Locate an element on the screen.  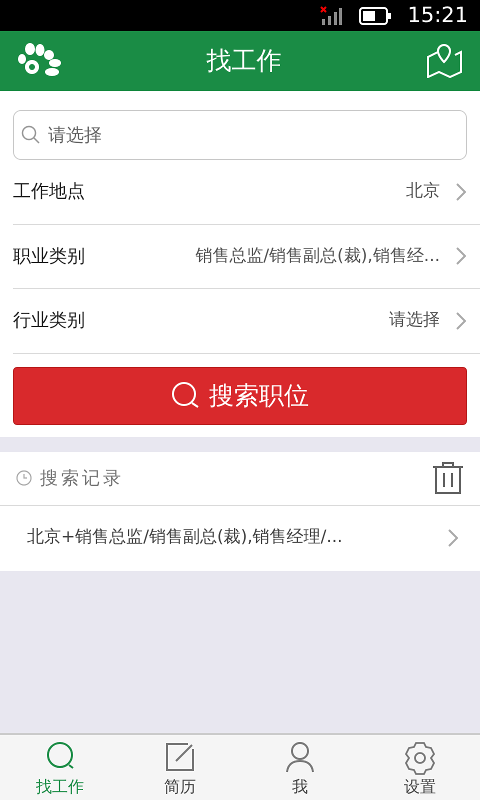
tab: 设置 is located at coordinates (420, 767).